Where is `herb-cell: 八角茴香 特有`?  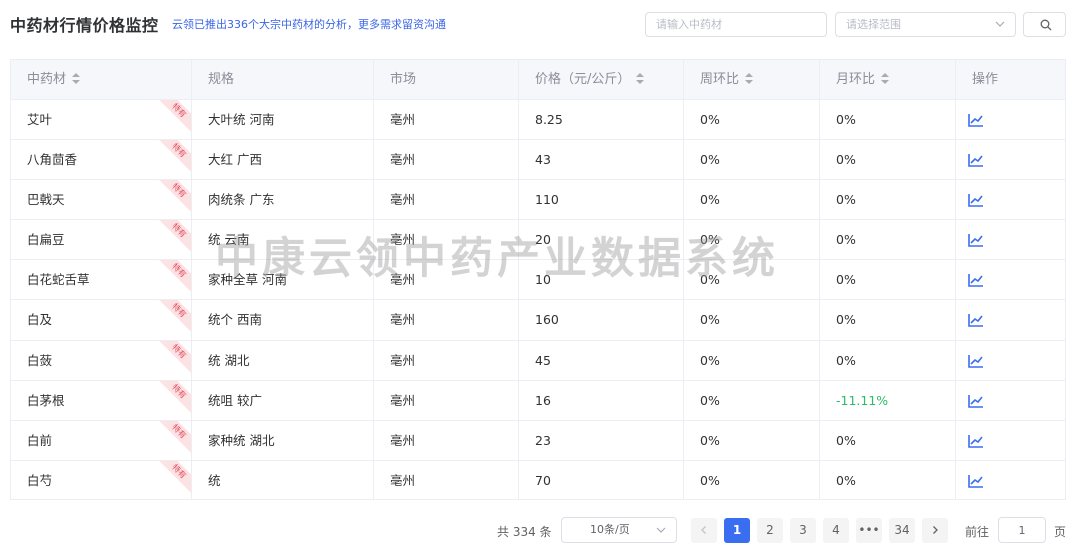 herb-cell: 八角茴香 特有 is located at coordinates (101, 160).